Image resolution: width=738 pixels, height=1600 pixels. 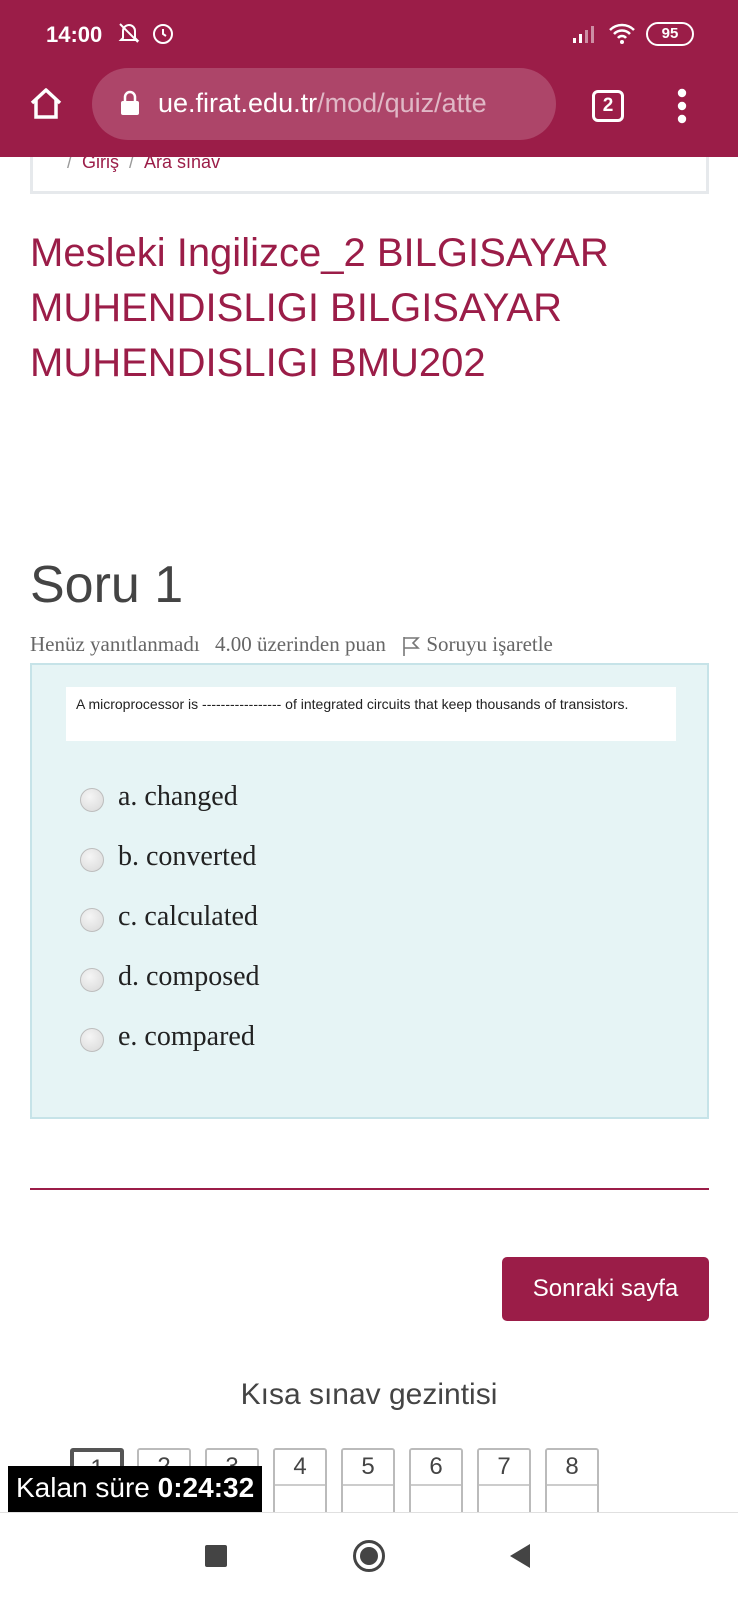 What do you see at coordinates (605, 1289) in the screenshot?
I see `next-page-button: Sonraki sayfa` at bounding box center [605, 1289].